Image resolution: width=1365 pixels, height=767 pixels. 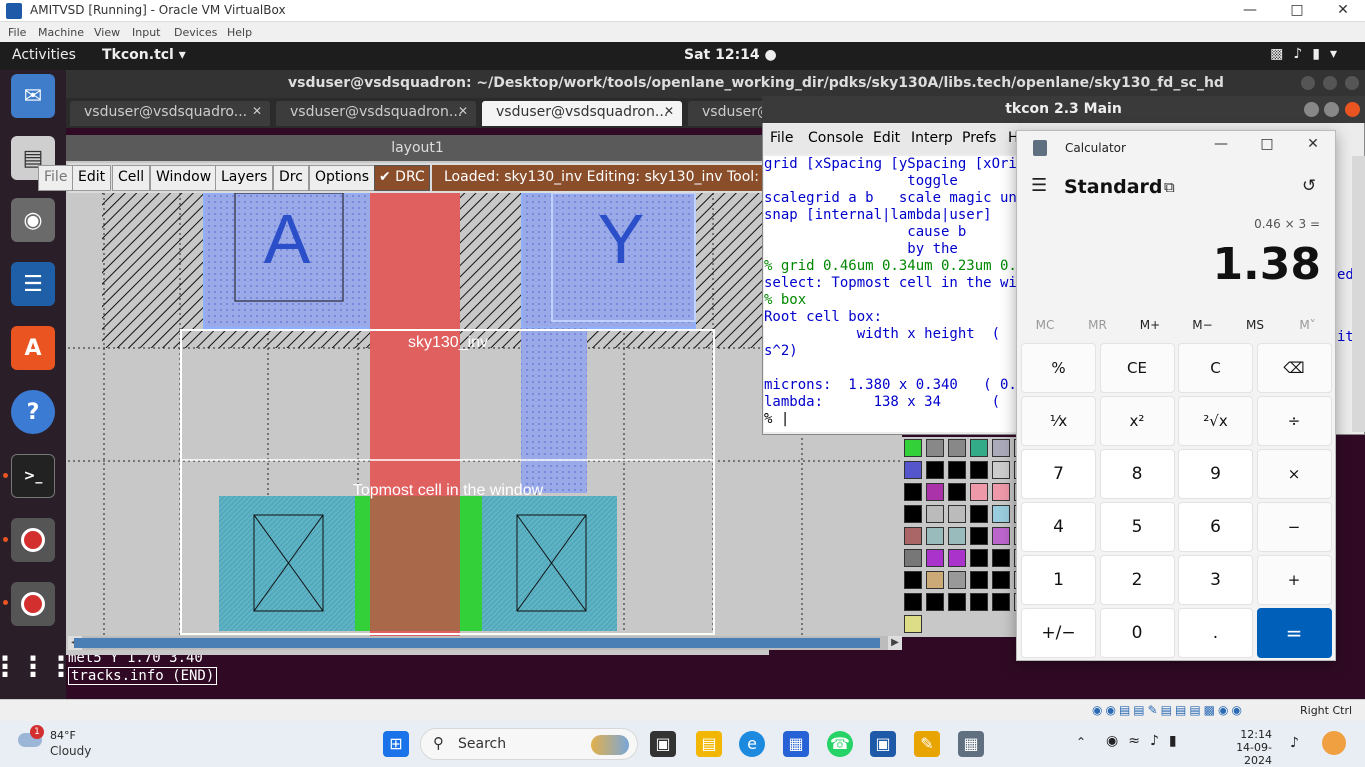 I want to click on calc-minimize-icon: —, so click(x=1221, y=148).